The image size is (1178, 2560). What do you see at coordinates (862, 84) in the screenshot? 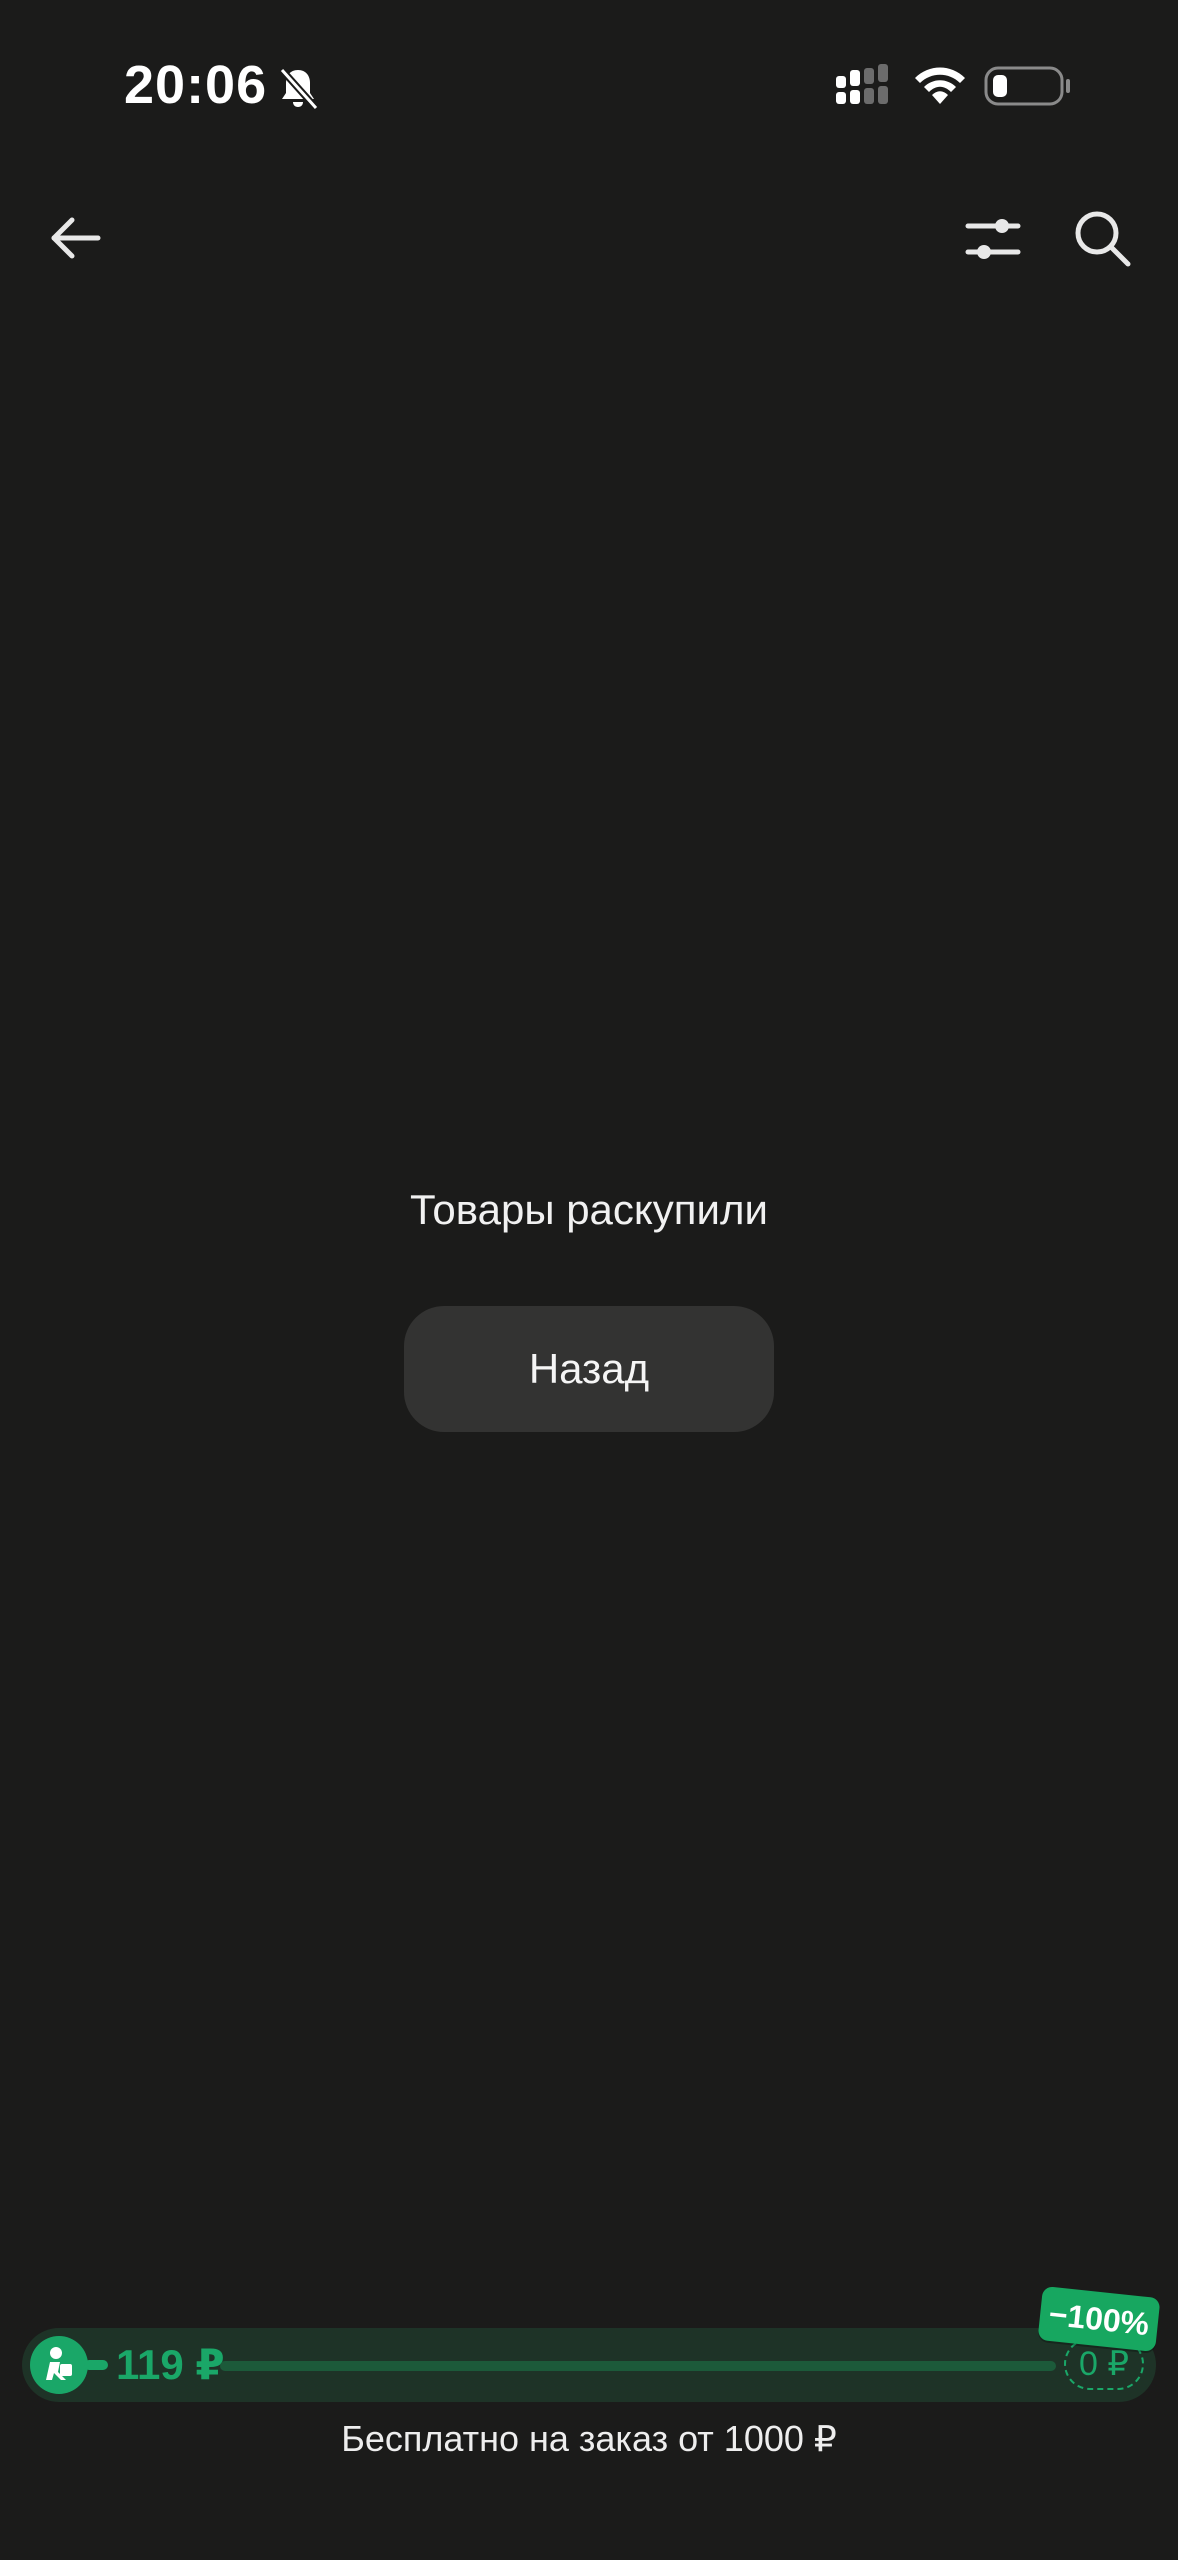
I see `signal-icon` at bounding box center [862, 84].